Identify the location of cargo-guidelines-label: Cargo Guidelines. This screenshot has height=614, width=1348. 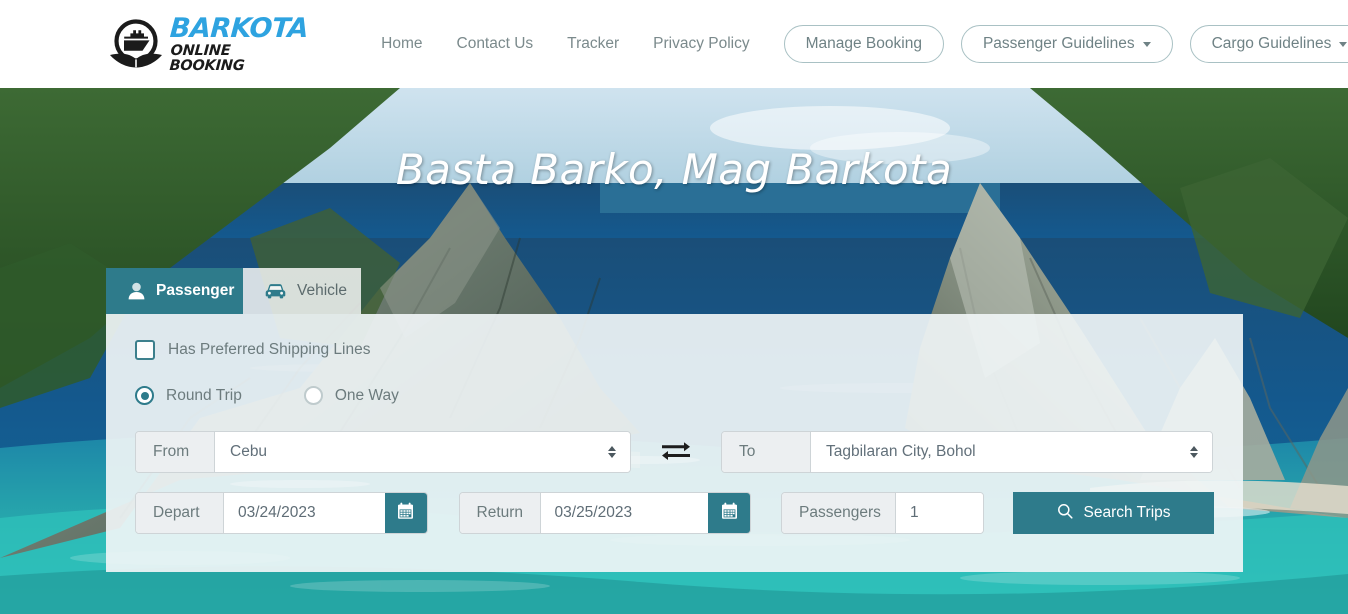
(1271, 43).